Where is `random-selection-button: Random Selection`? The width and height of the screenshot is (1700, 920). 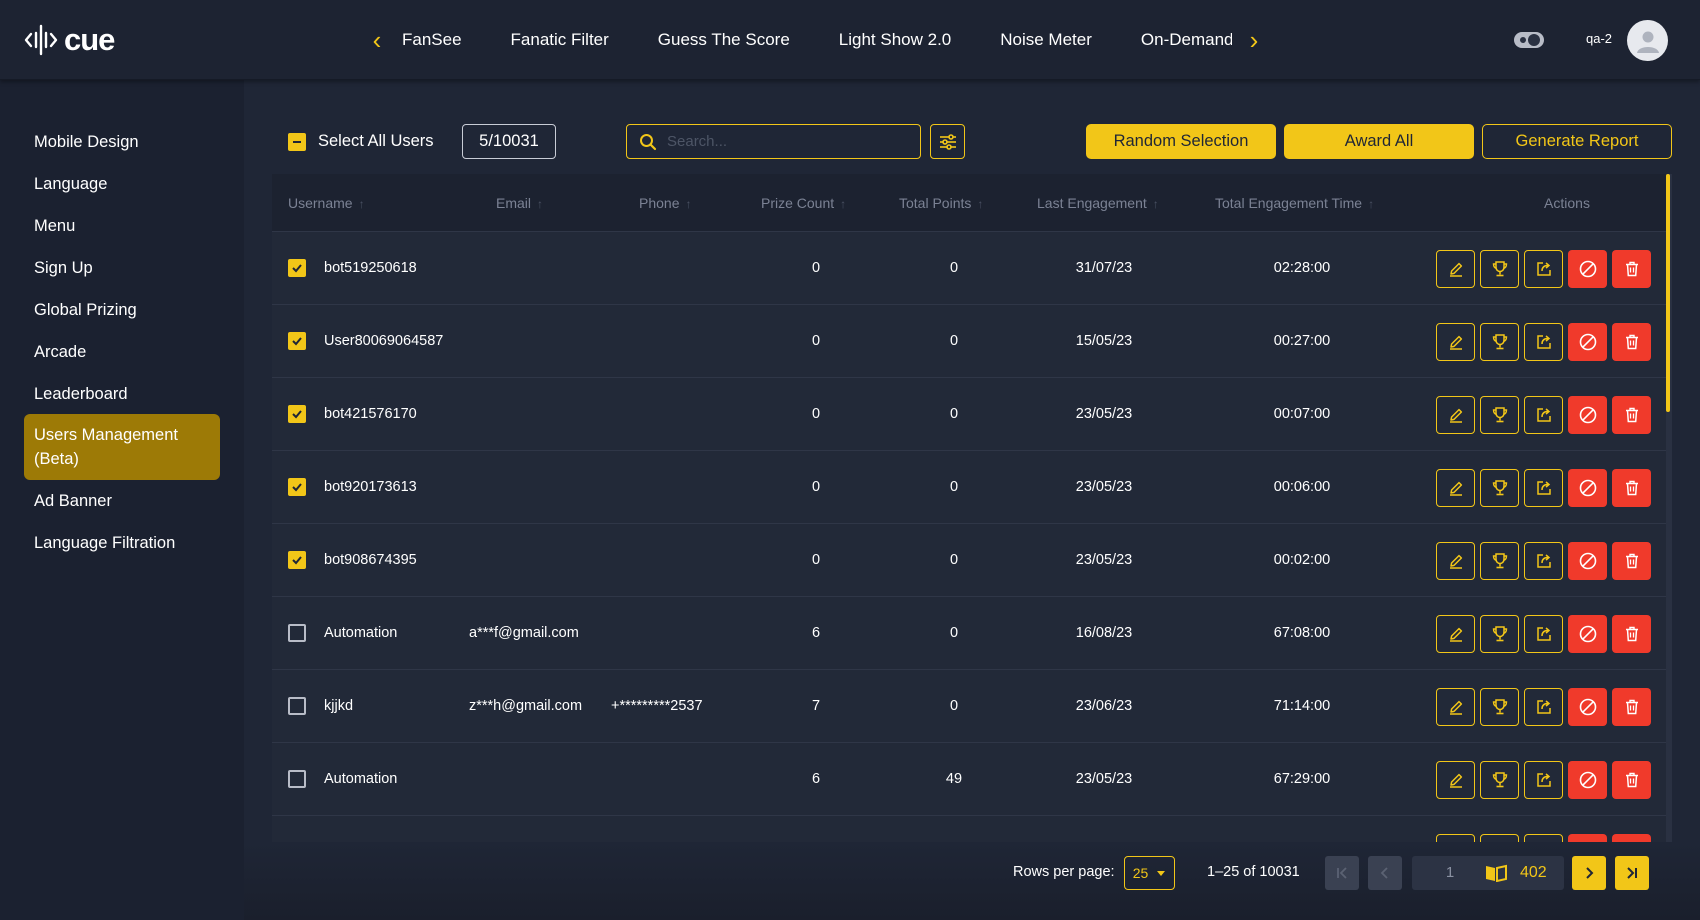 random-selection-button: Random Selection is located at coordinates (1181, 141).